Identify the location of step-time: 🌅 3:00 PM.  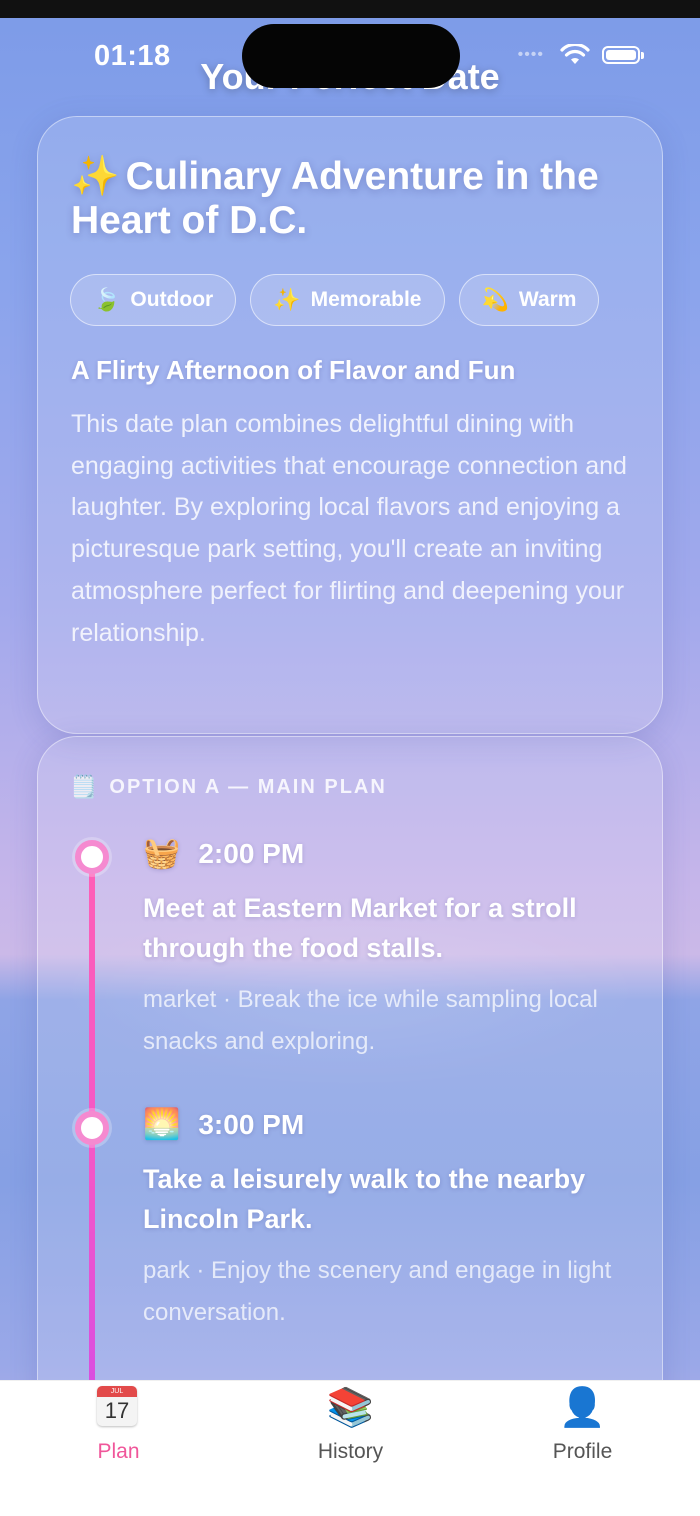
(223, 1124).